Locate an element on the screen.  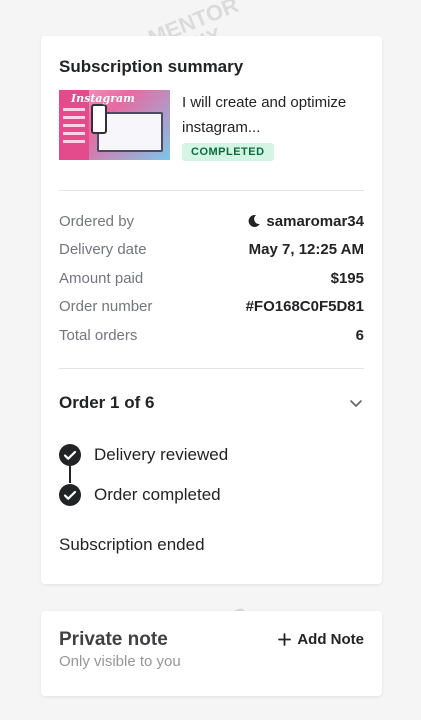
timeline-item: Delivery reviewed is located at coordinates (211, 455).